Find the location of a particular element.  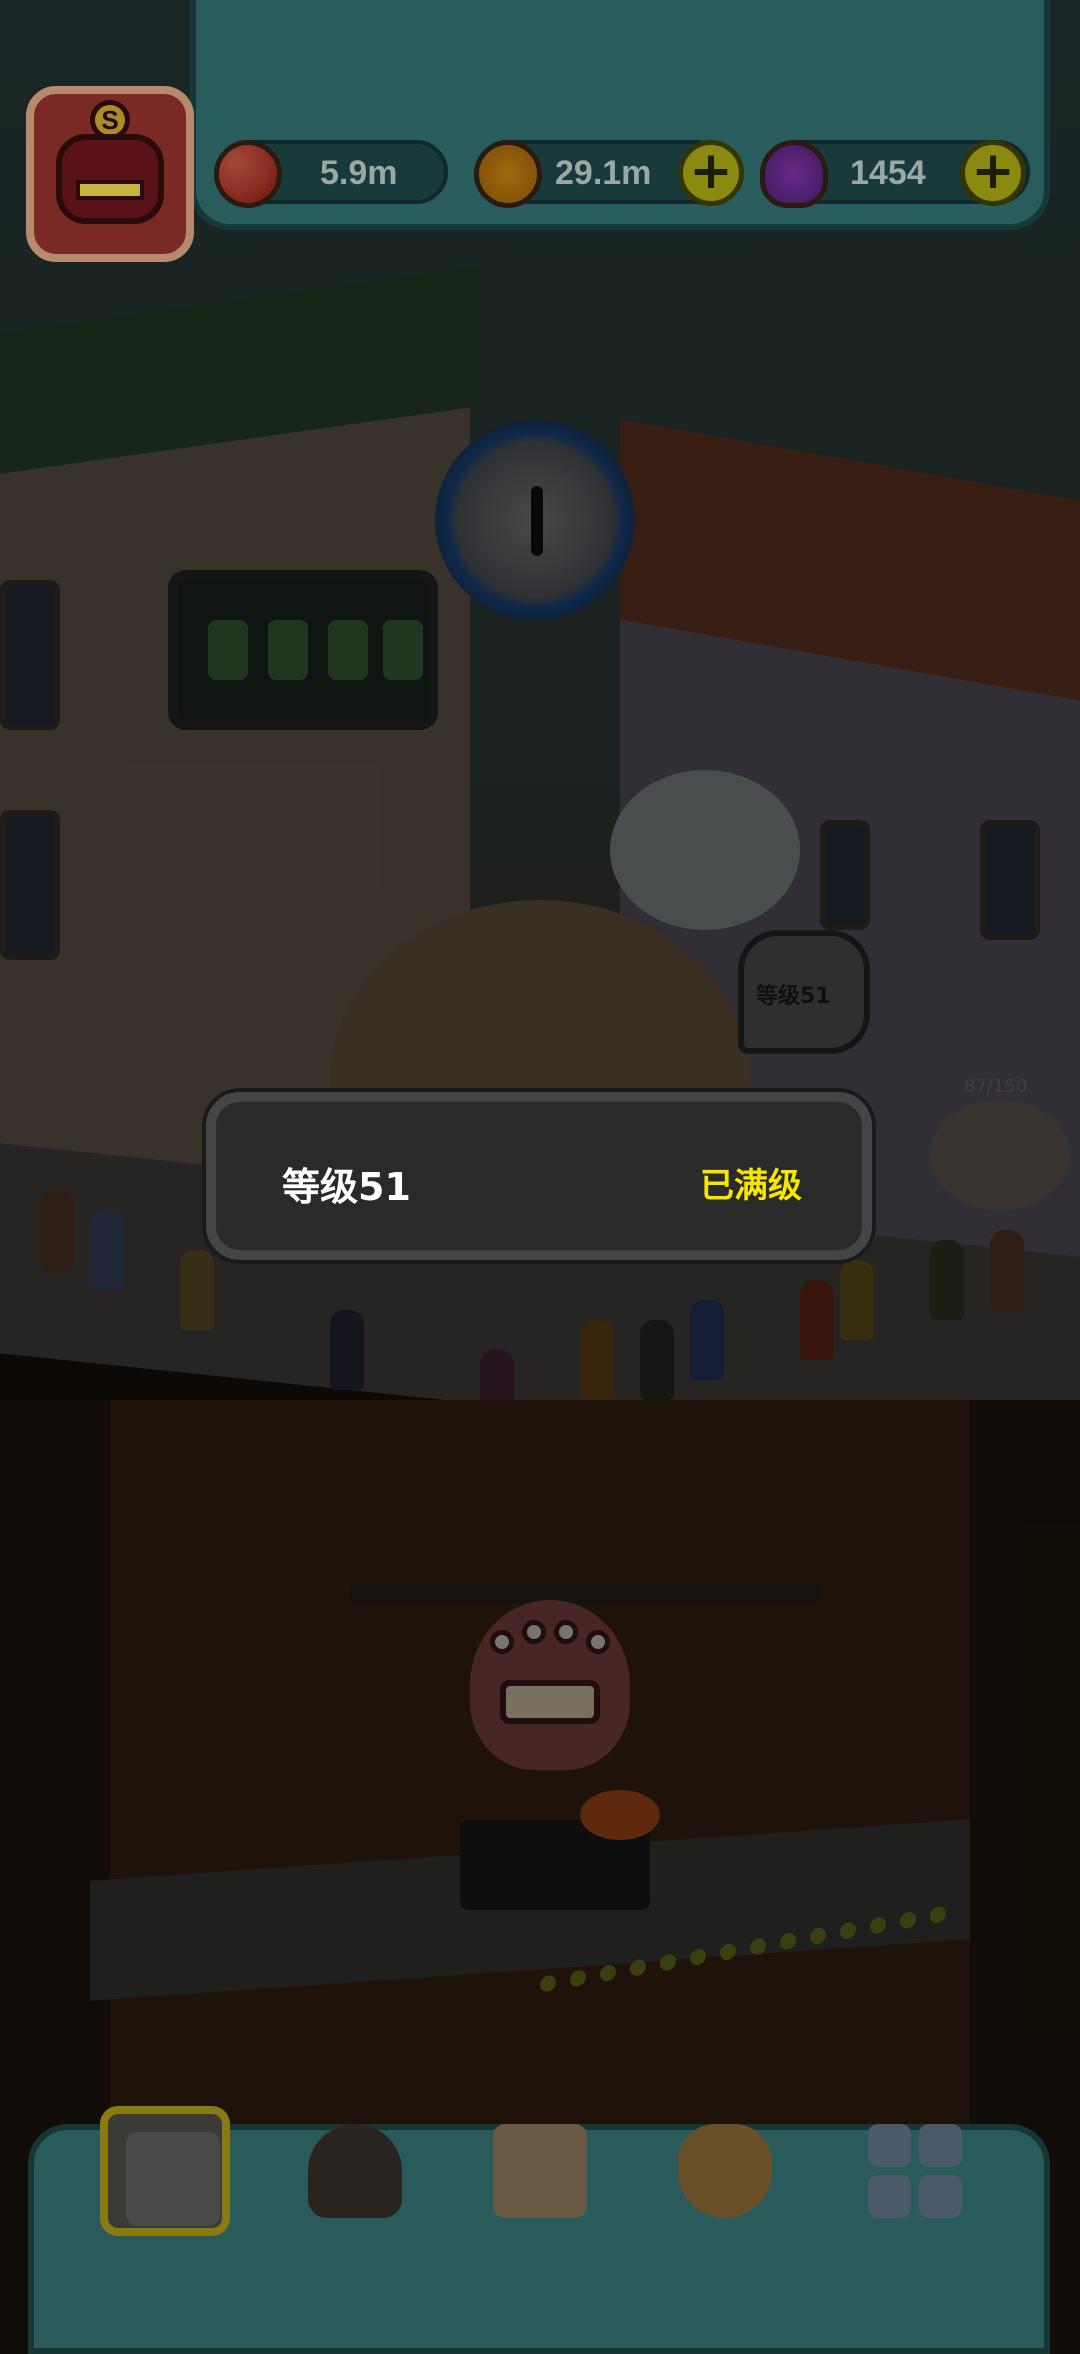

popup-level-title: 等级51 is located at coordinates (346, 1187).